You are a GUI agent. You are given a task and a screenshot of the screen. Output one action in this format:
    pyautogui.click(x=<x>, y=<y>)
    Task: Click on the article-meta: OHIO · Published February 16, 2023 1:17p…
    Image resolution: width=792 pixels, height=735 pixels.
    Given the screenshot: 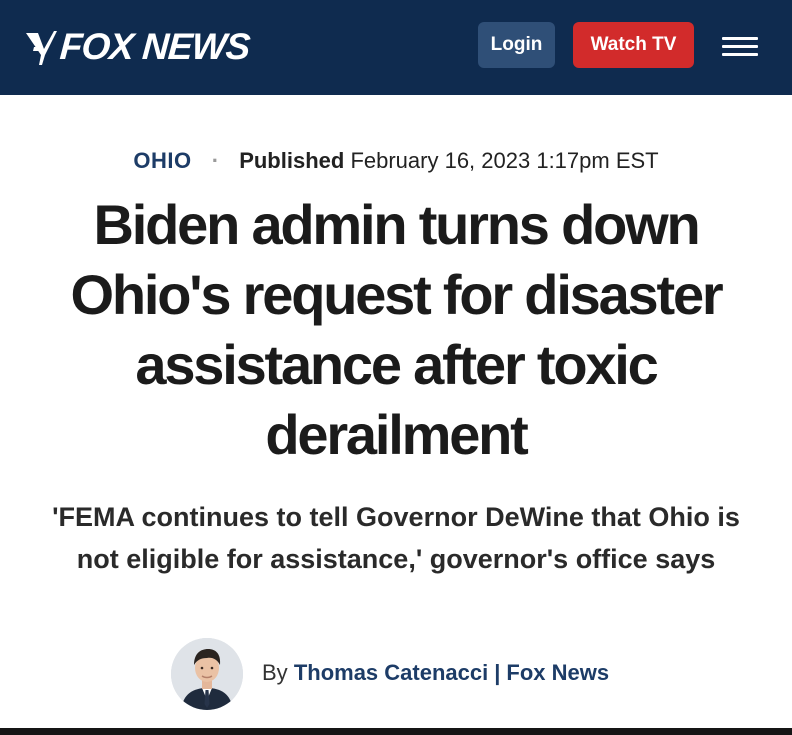 What is the action you would take?
    pyautogui.click(x=396, y=161)
    